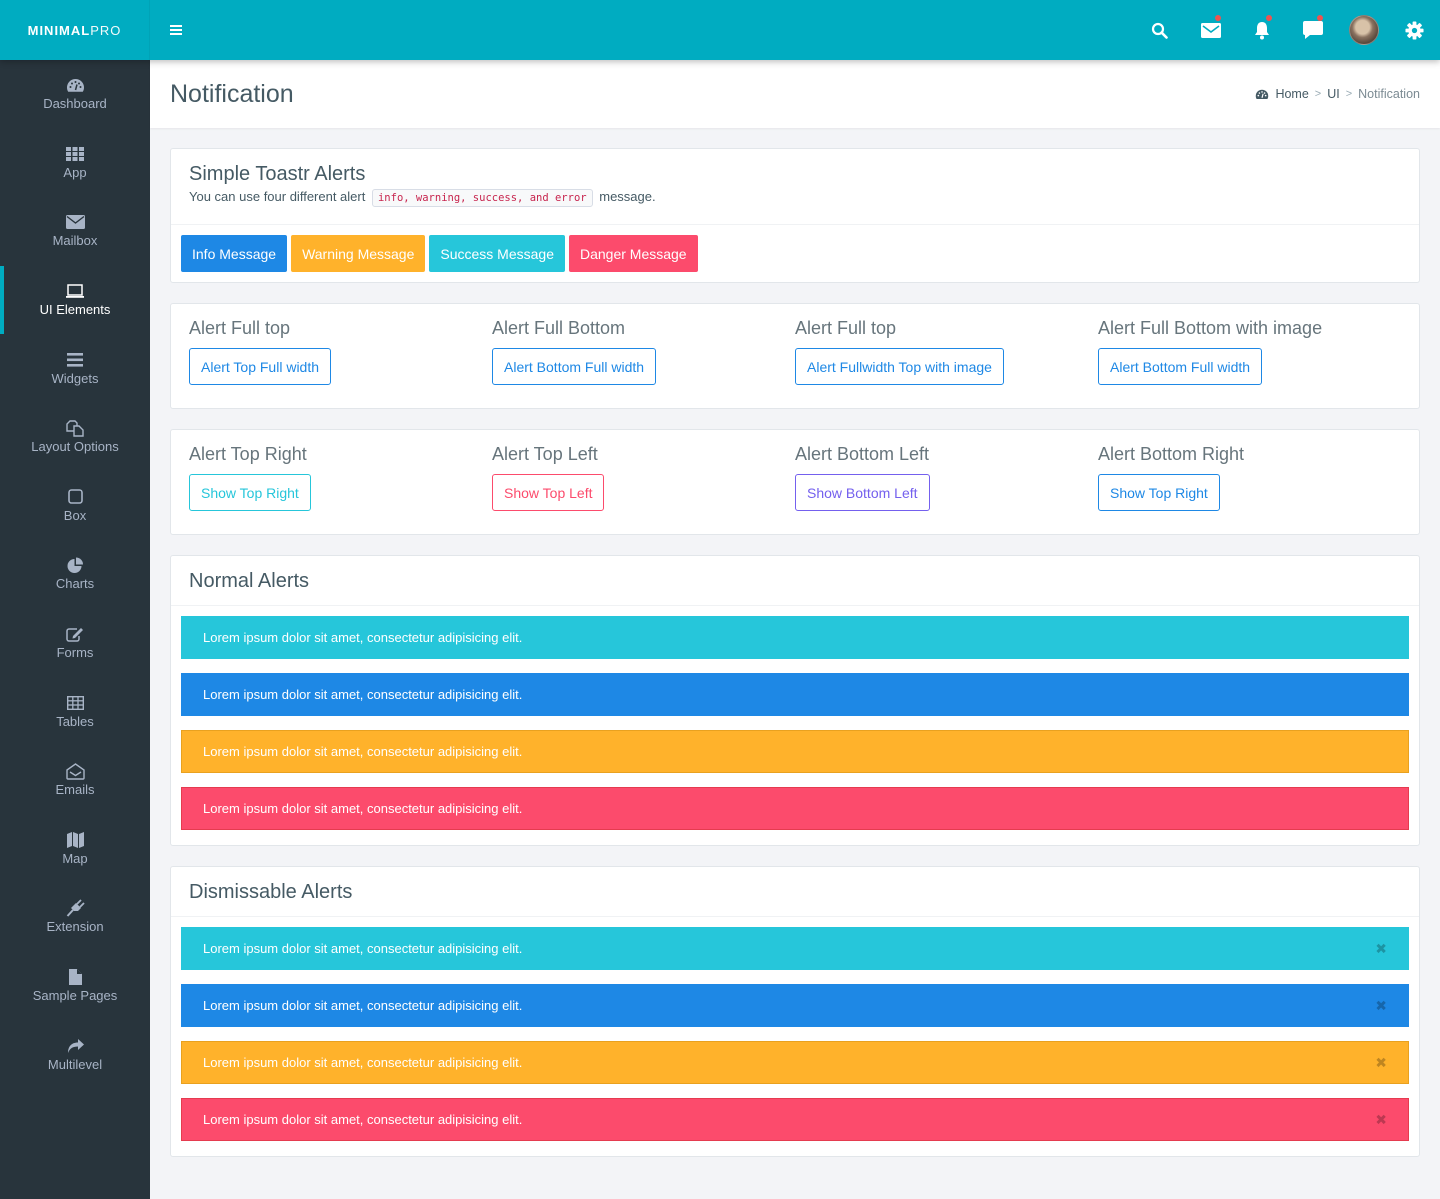 Image resolution: width=1440 pixels, height=1199 pixels. I want to click on menu-toggle-icon, so click(176, 30).